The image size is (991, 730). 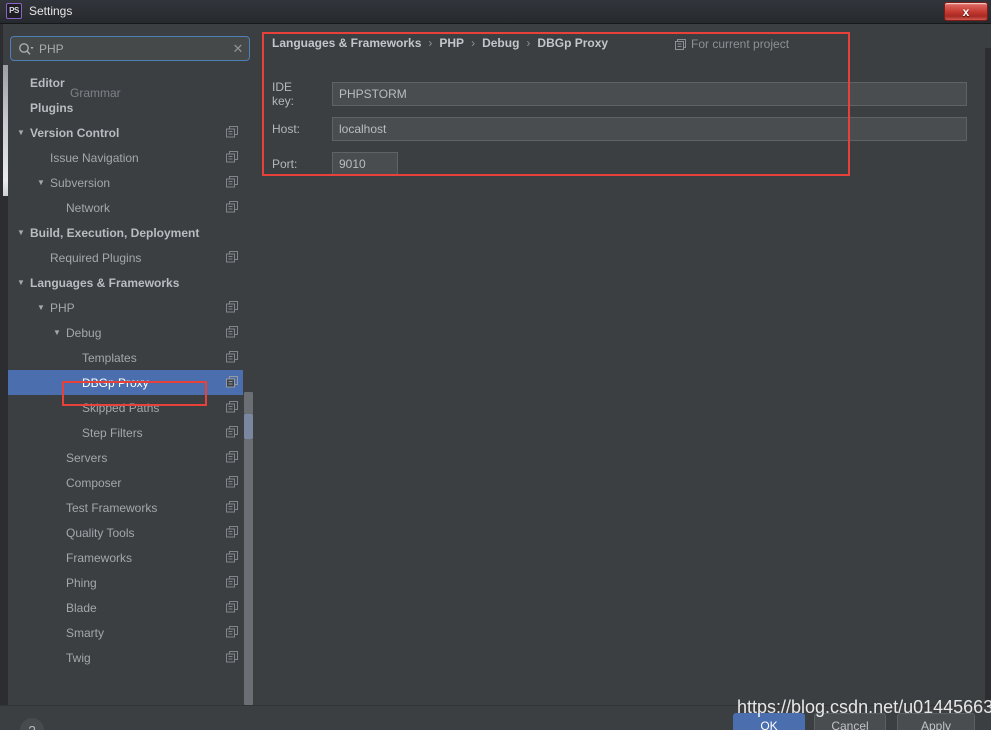 I want to click on sidebar-item-twig: Twig, so click(x=131, y=657).